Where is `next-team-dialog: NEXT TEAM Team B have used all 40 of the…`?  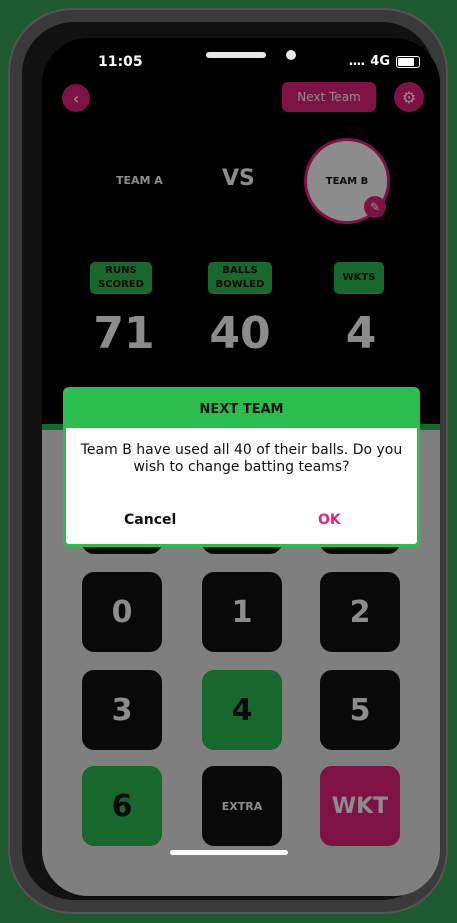 next-team-dialog: NEXT TEAM Team B have used all 40 of the… is located at coordinates (241, 467).